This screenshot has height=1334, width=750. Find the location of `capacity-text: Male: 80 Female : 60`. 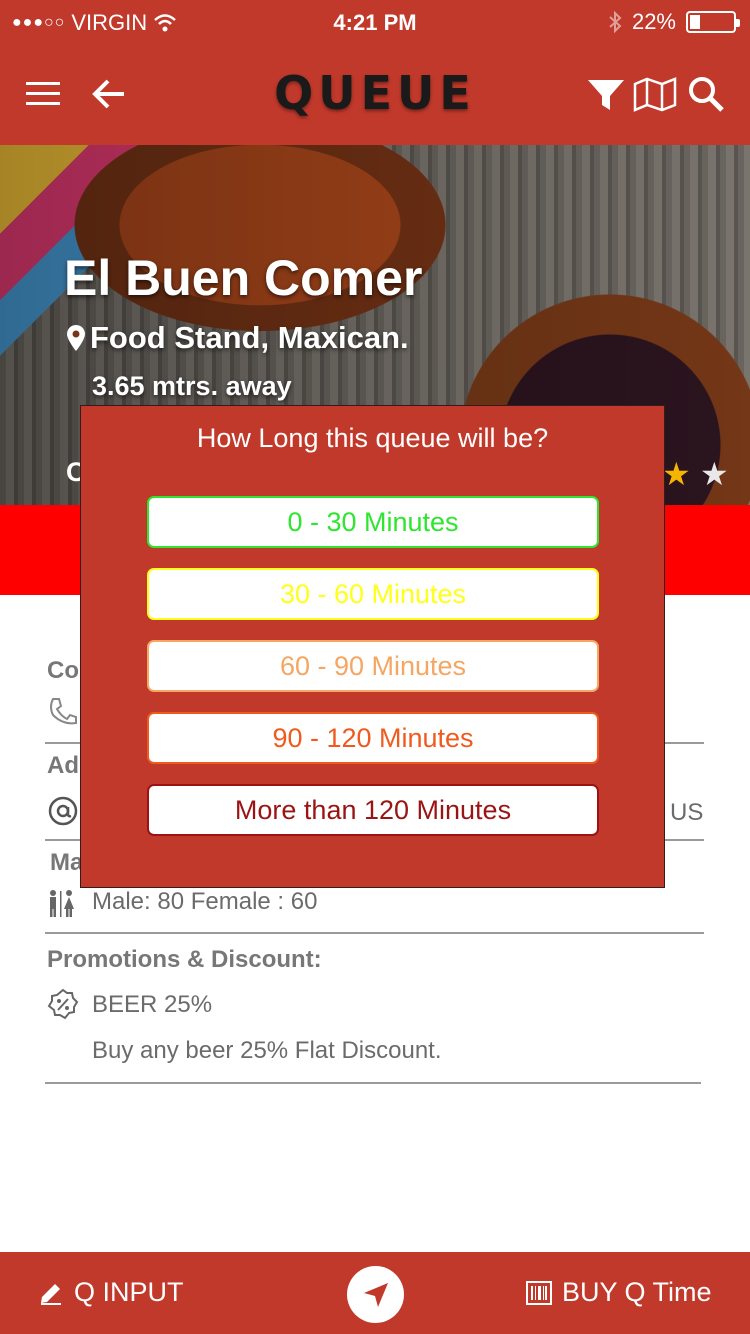

capacity-text: Male: 80 Female : 60 is located at coordinates (205, 901).